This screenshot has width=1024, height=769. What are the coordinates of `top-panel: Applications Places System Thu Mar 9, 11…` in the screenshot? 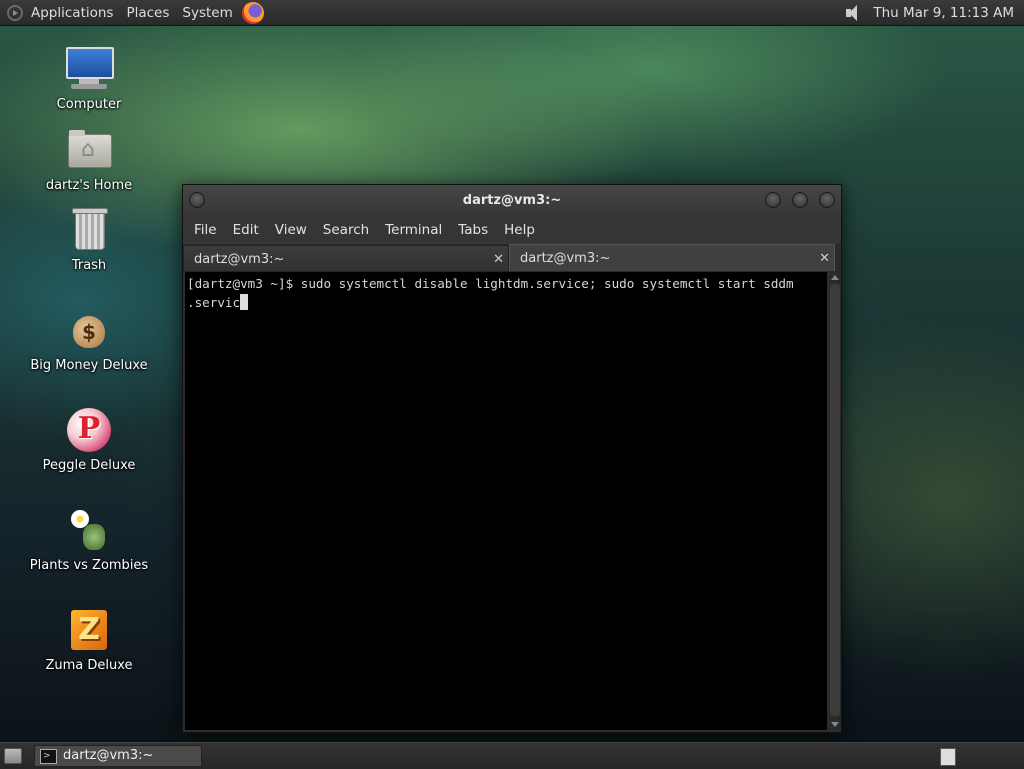 It's located at (512, 13).